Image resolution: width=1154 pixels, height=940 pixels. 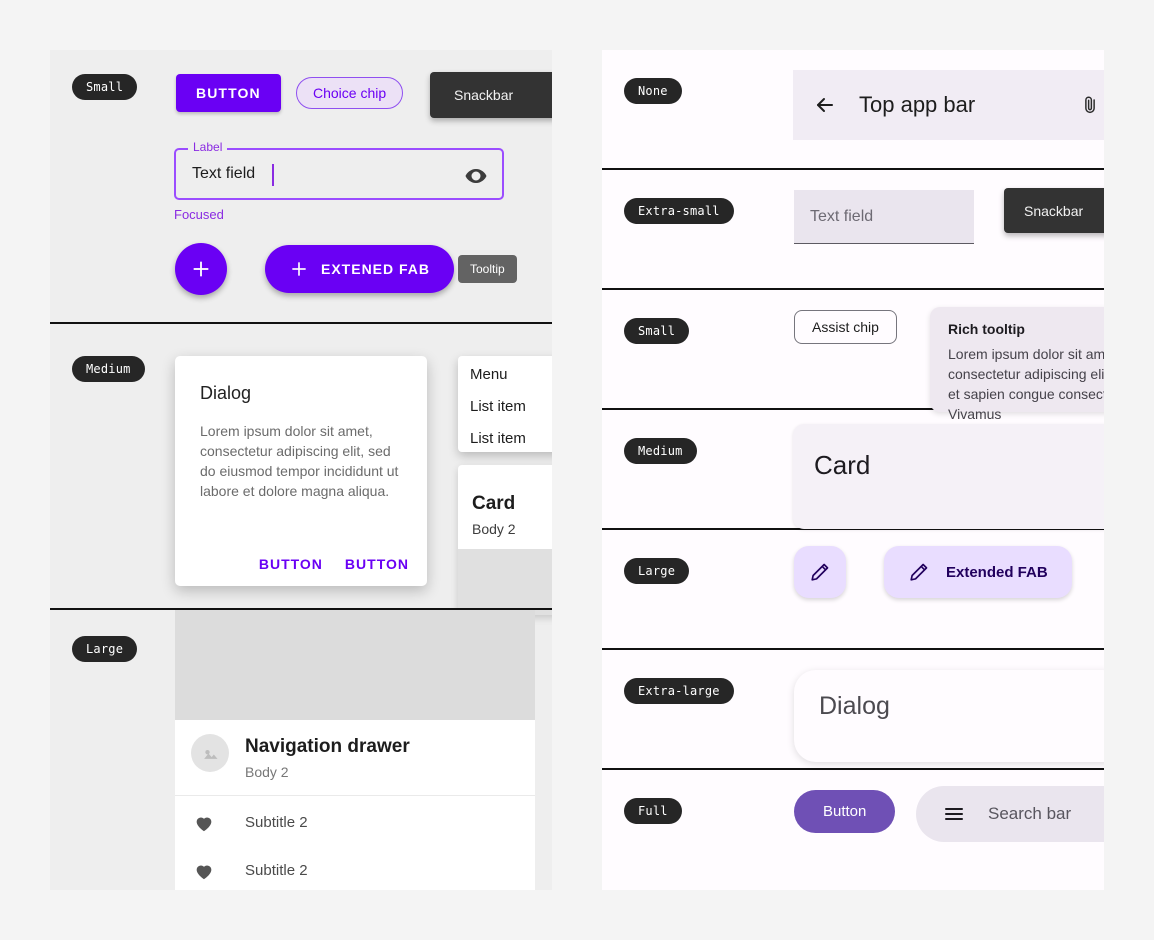 I want to click on size-pill-full: Full, so click(x=653, y=811).